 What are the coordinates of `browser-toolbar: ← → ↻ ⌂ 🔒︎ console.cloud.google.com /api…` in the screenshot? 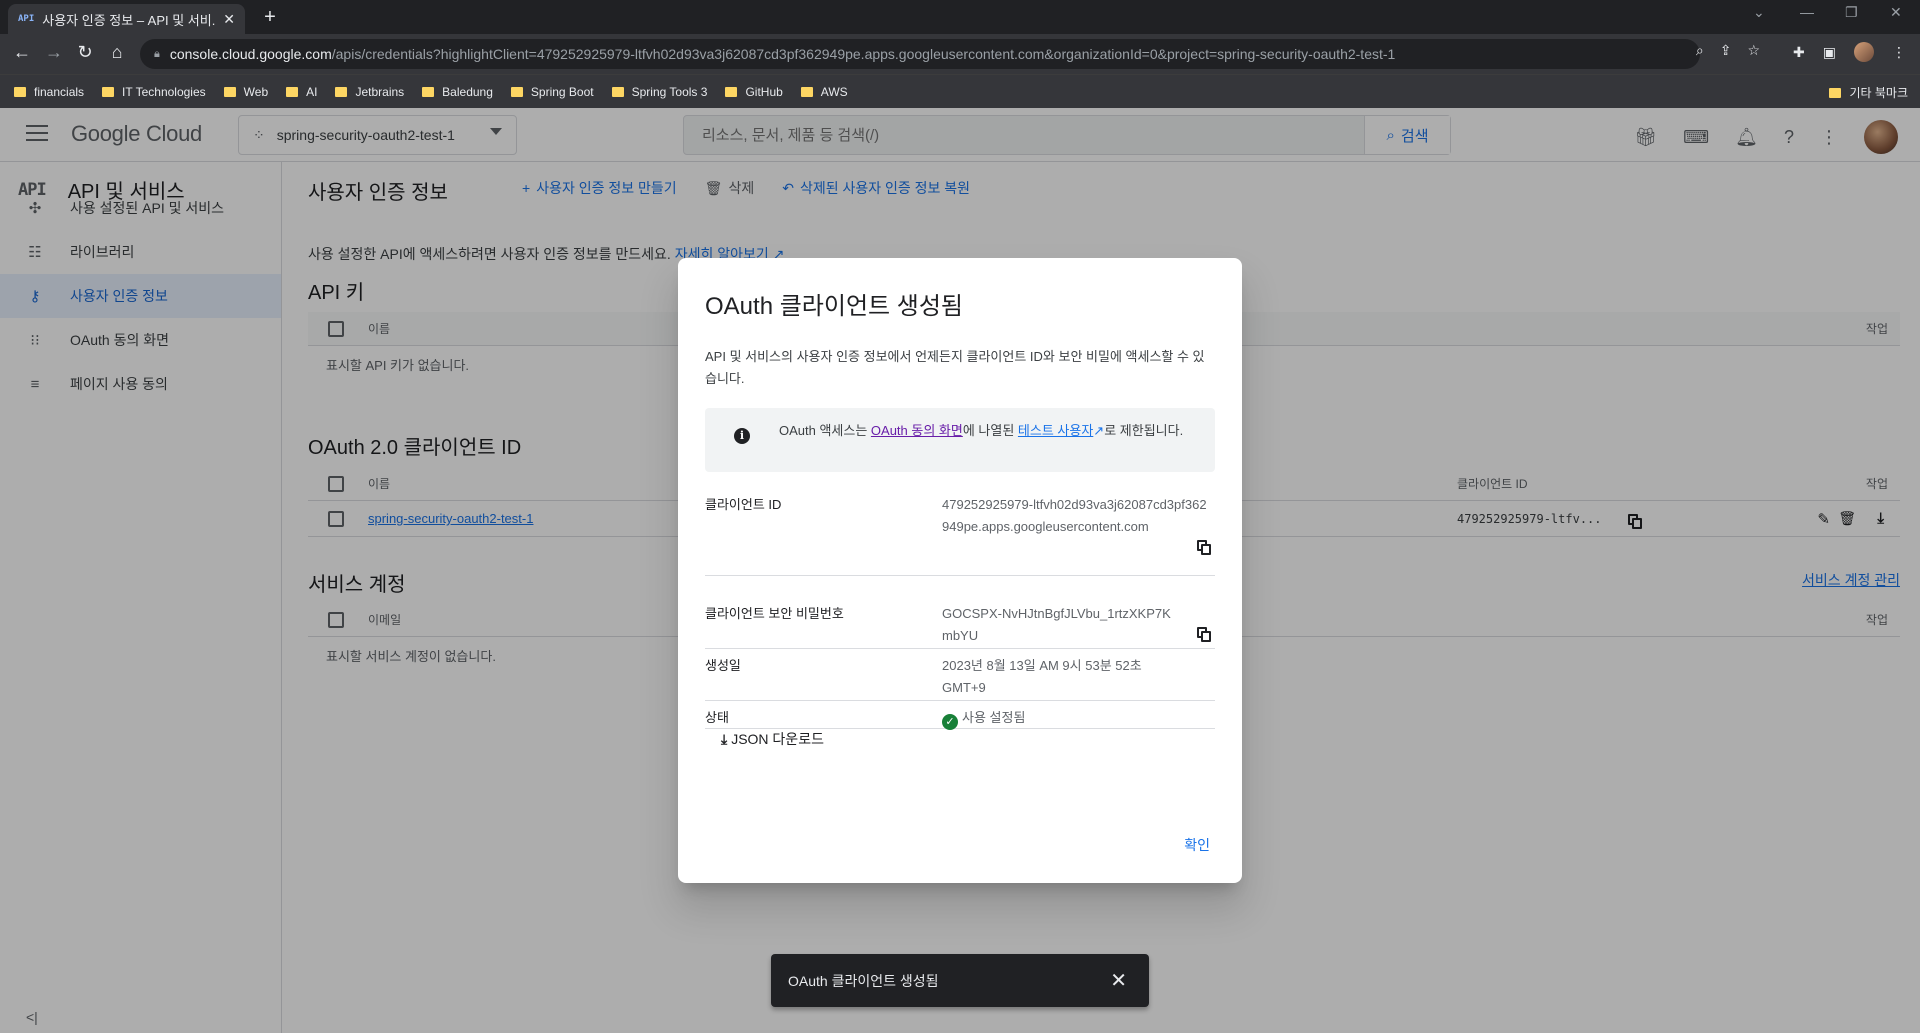 It's located at (960, 54).